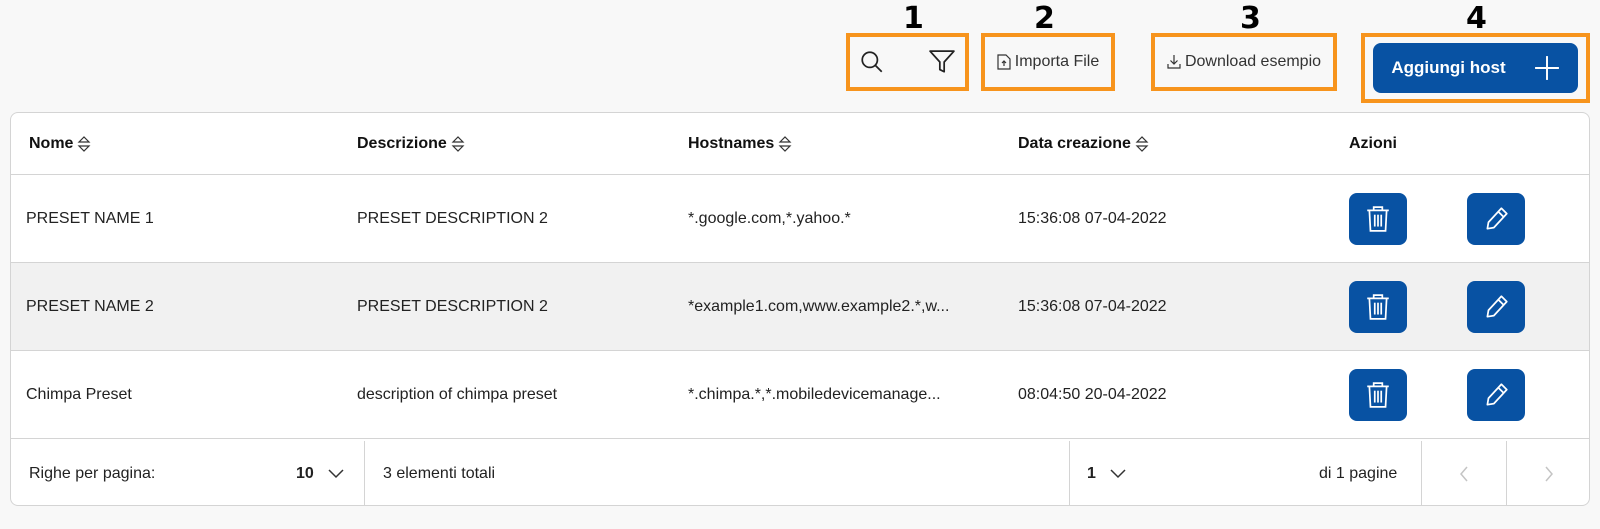 Image resolution: width=1600 pixels, height=529 pixels. I want to click on add-host-label: Aggiungi host, so click(1448, 67).